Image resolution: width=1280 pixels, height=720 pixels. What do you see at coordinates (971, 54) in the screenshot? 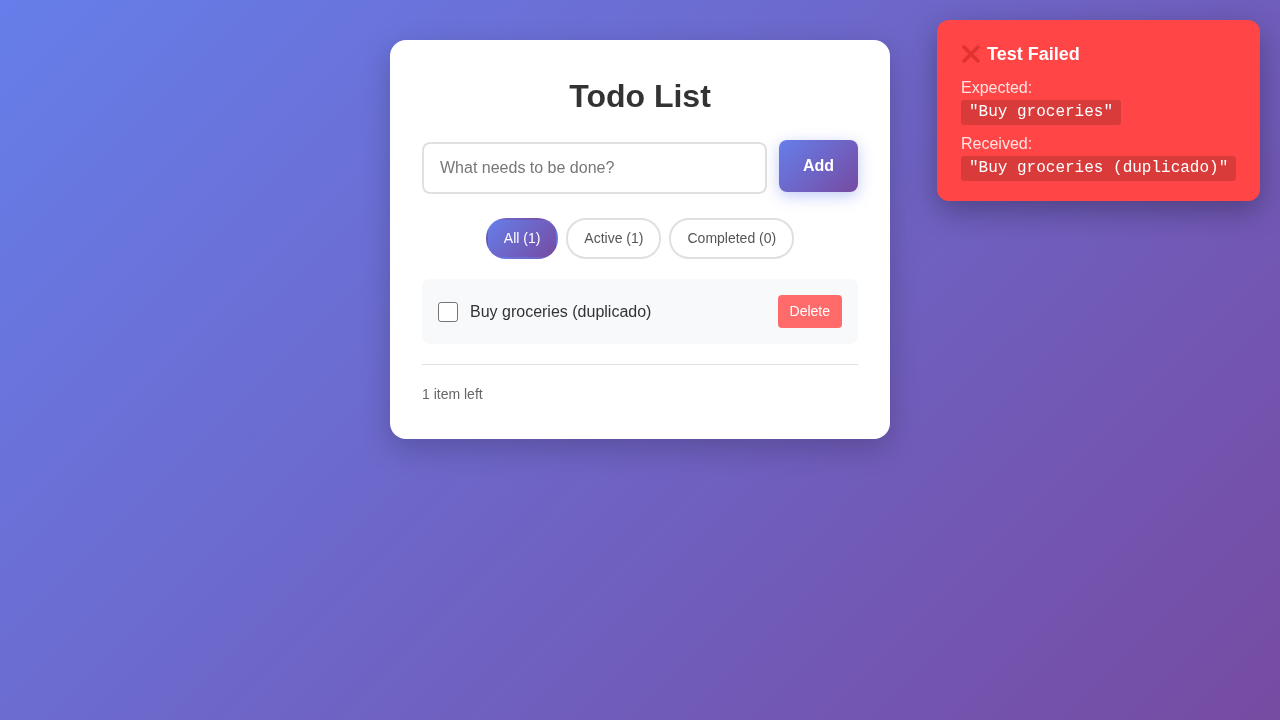
I see `cross-icon` at bounding box center [971, 54].